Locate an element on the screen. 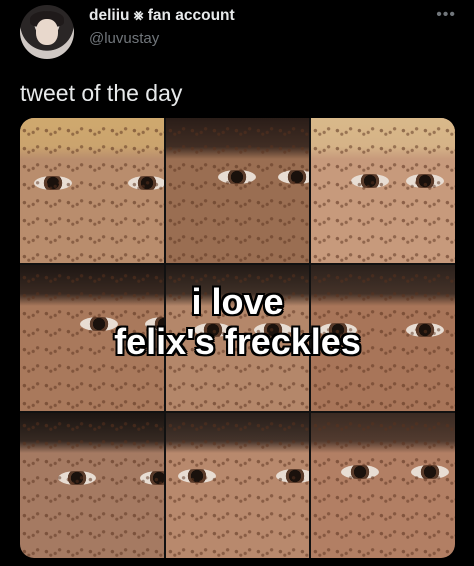 The image size is (474, 566). image-caption: i love felix's freckles is located at coordinates (237, 322).